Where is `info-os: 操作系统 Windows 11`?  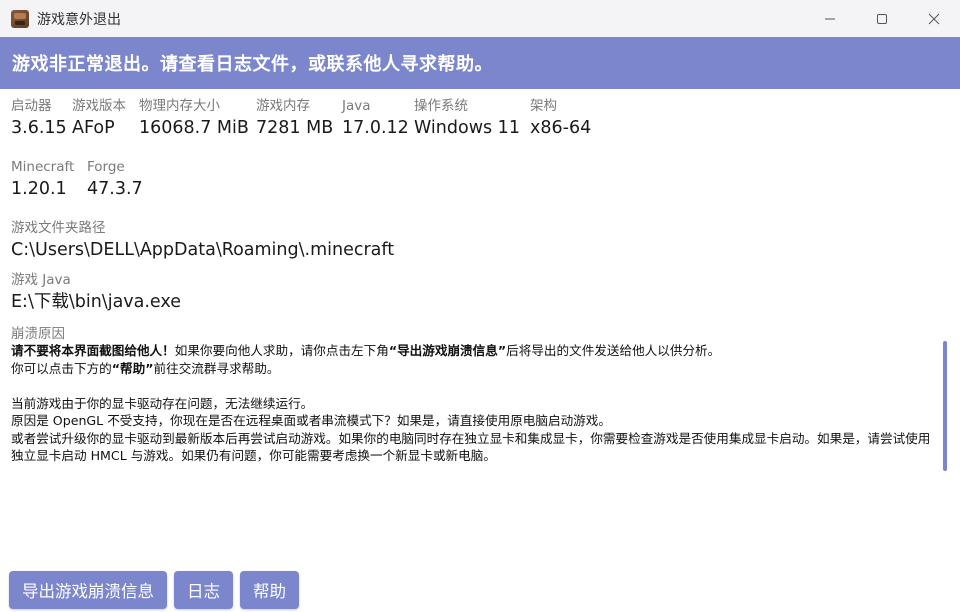 info-os: 操作系统 Windows 11 is located at coordinates (467, 118).